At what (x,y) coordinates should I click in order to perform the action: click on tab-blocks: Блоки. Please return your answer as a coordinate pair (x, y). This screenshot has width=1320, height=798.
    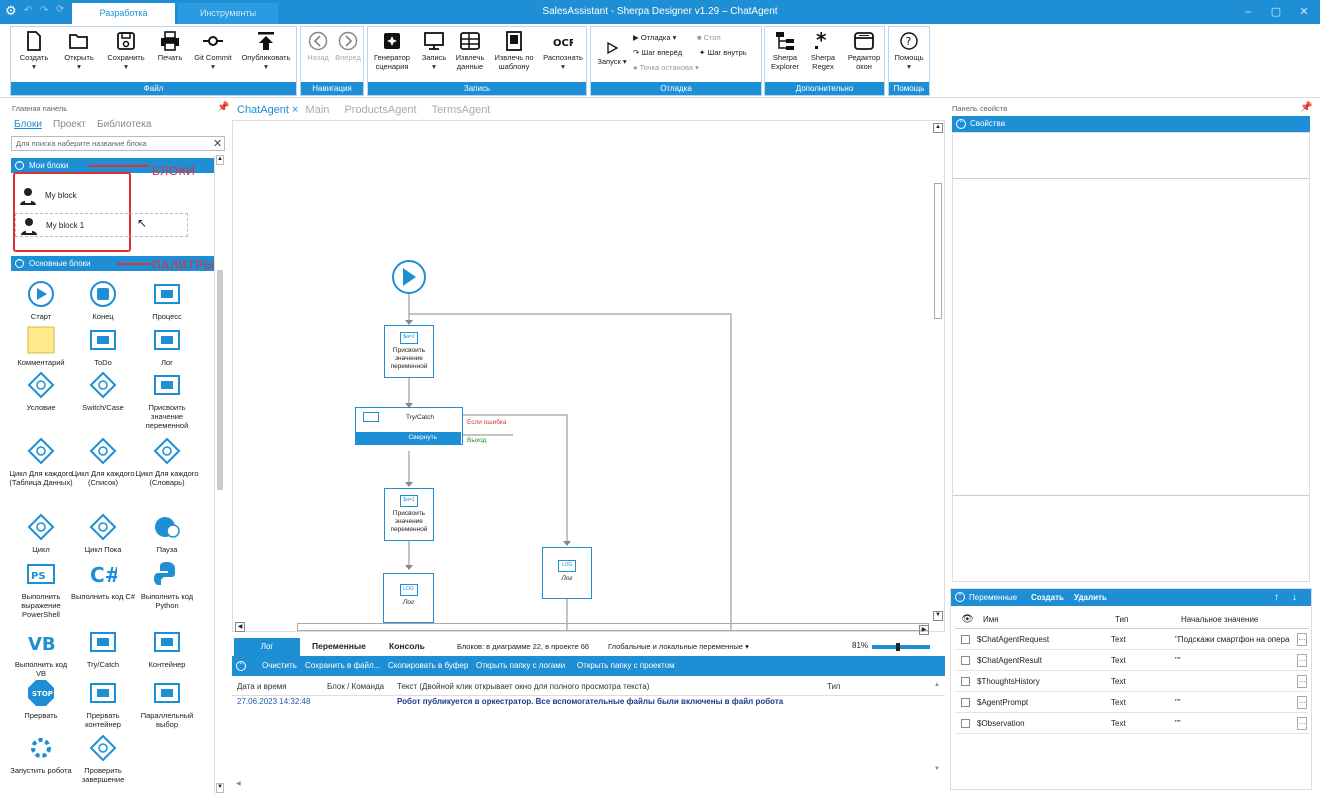
    Looking at the image, I should click on (28, 124).